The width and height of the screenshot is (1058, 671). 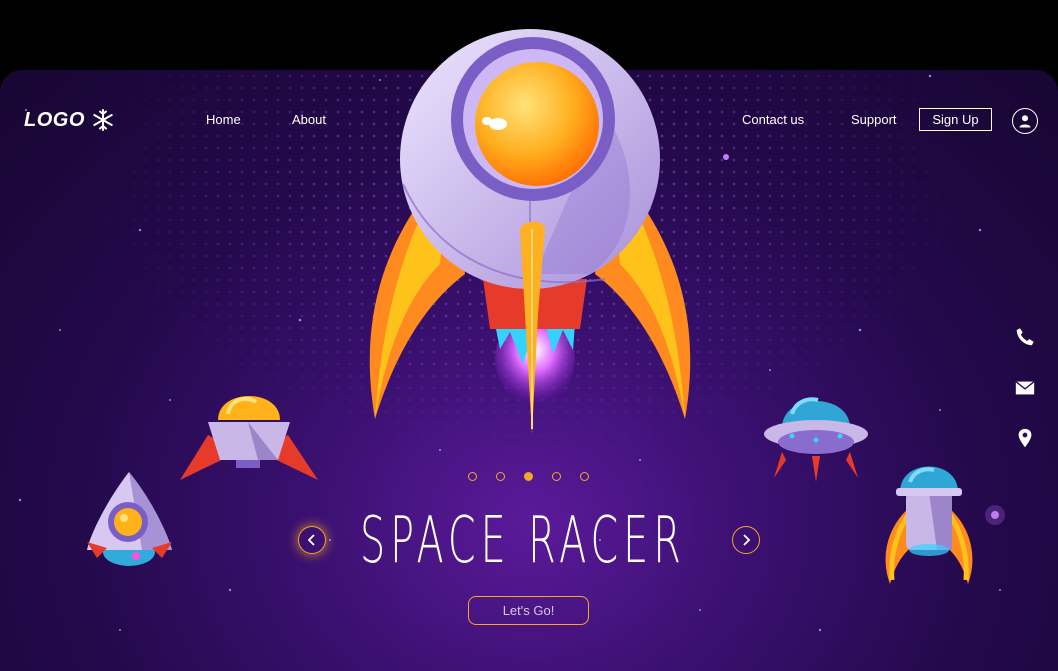 What do you see at coordinates (1025, 438) in the screenshot?
I see `location-icon` at bounding box center [1025, 438].